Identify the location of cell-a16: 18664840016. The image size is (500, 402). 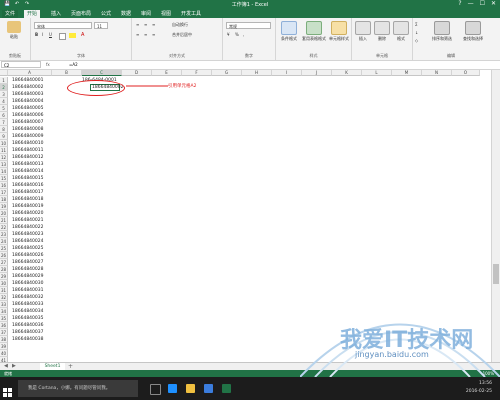
(28, 185).